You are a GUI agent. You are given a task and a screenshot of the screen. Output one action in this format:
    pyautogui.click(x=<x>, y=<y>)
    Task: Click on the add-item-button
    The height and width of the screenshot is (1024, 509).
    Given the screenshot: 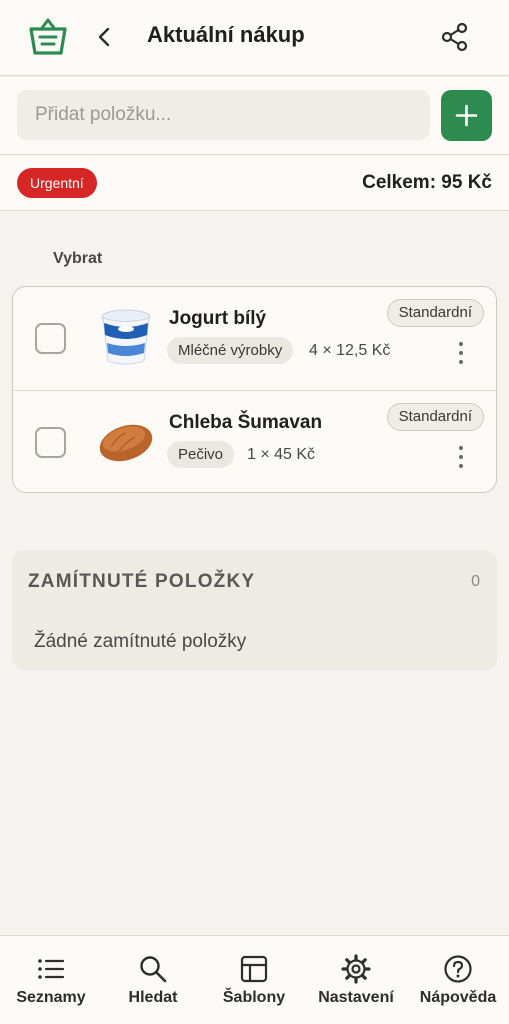 What is the action you would take?
    pyautogui.click(x=466, y=115)
    